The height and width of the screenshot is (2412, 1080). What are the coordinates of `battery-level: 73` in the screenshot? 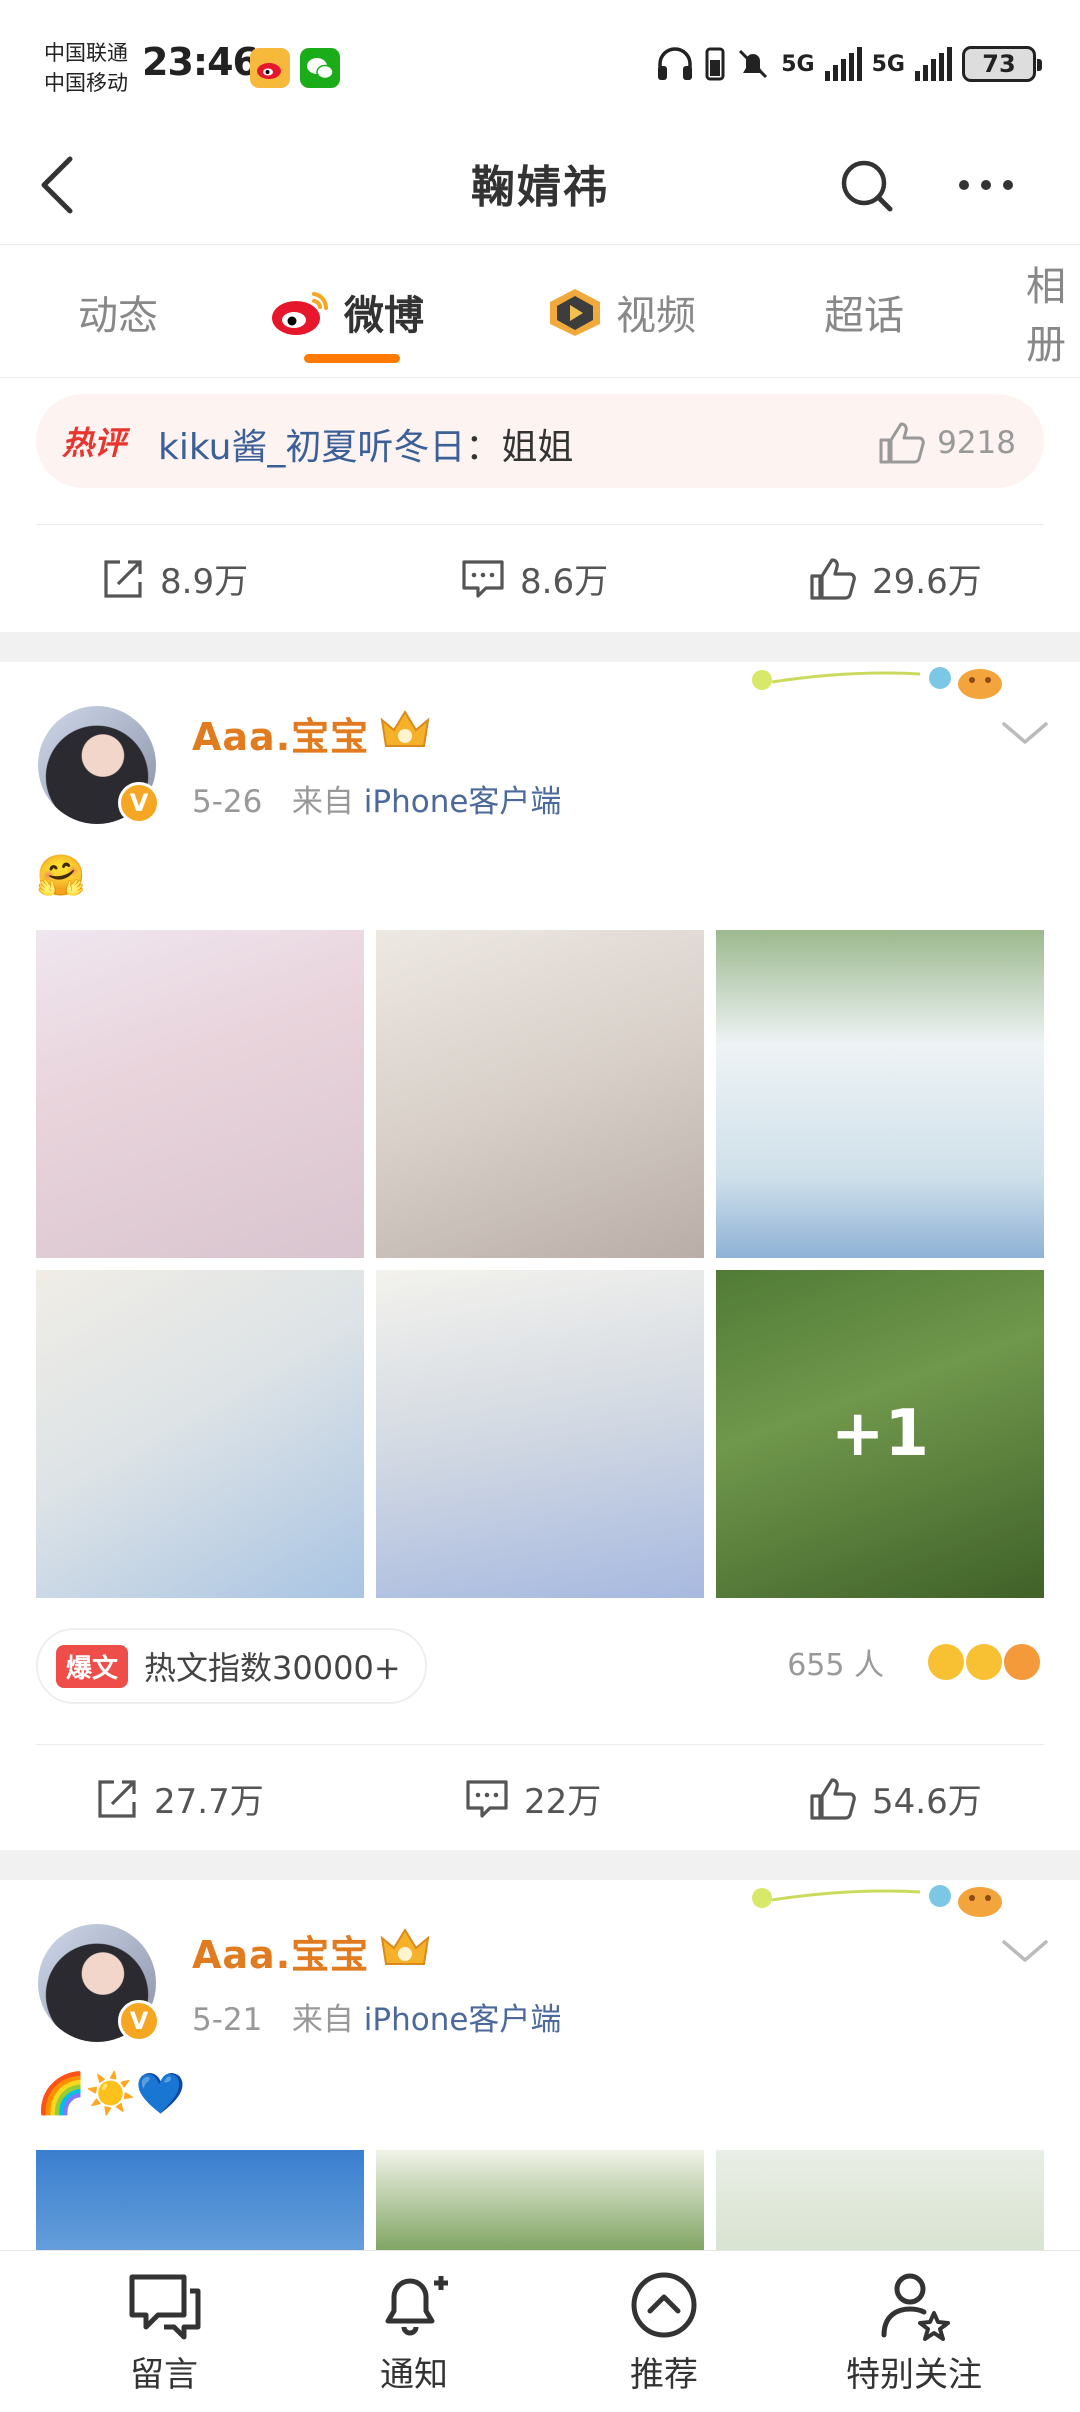 It's located at (999, 64).